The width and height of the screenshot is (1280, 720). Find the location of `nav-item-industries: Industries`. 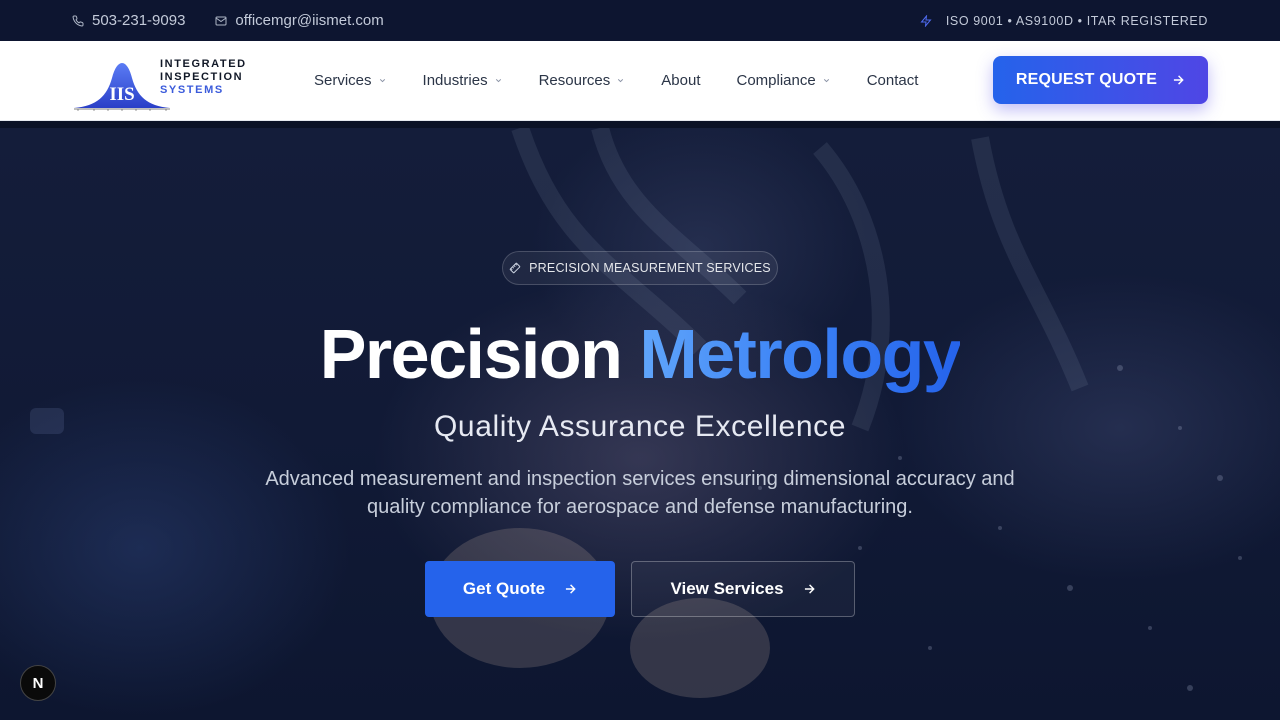

nav-item-industries: Industries is located at coordinates (463, 80).